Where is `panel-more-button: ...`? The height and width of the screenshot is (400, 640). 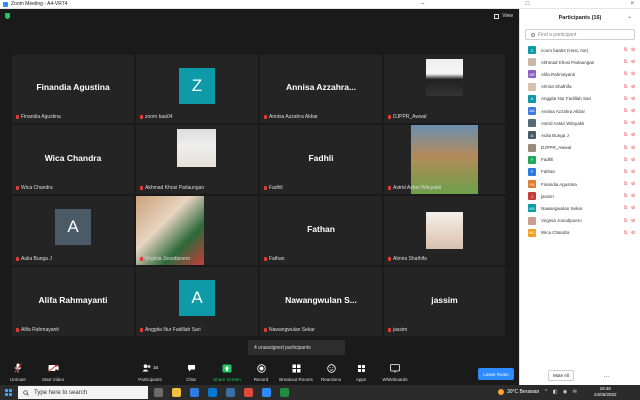 panel-more-button: ... is located at coordinates (606, 376).